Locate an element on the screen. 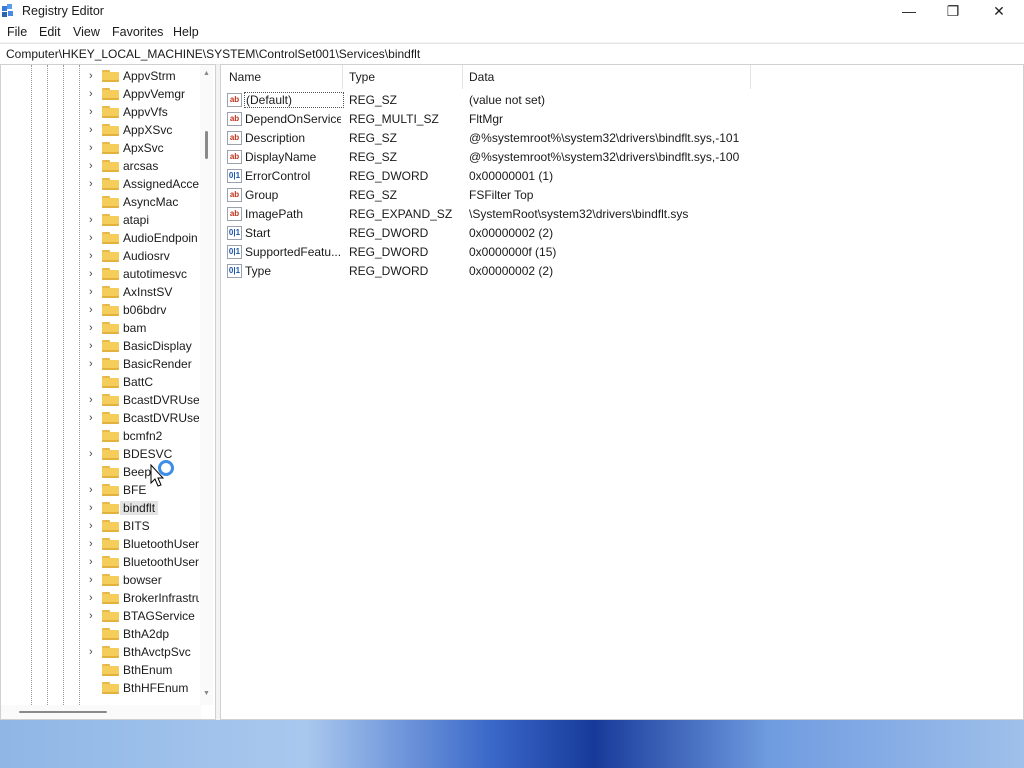 This screenshot has height=768, width=1024. tree-item: › AxInstSV is located at coordinates (101, 292).